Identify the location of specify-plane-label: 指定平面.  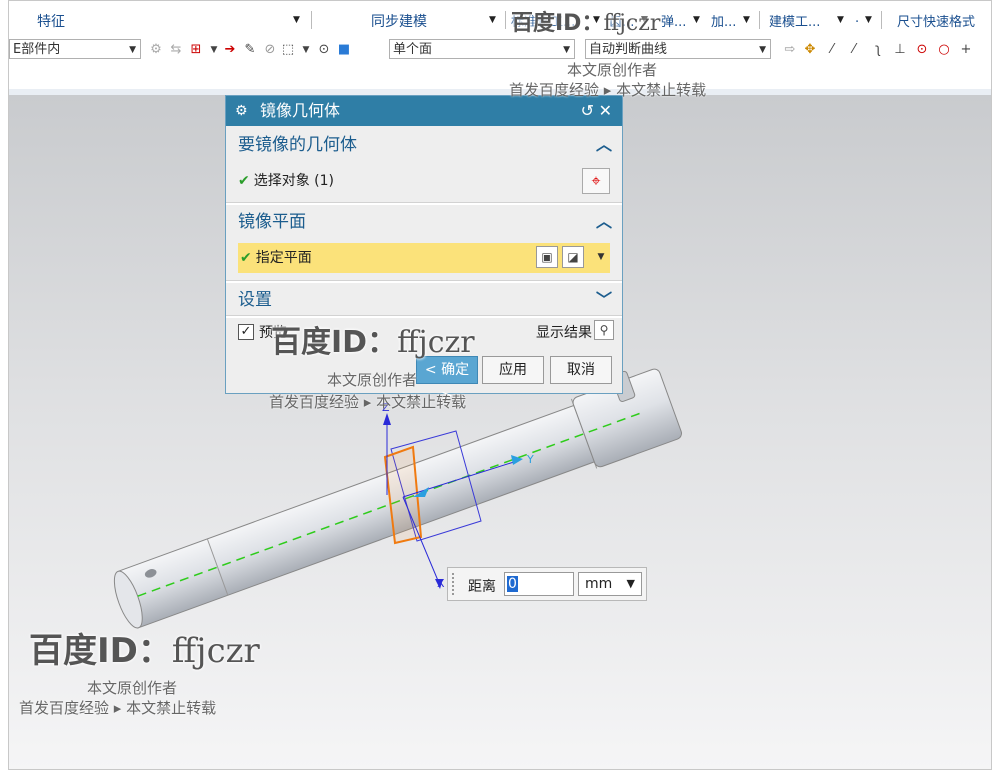
(283, 258).